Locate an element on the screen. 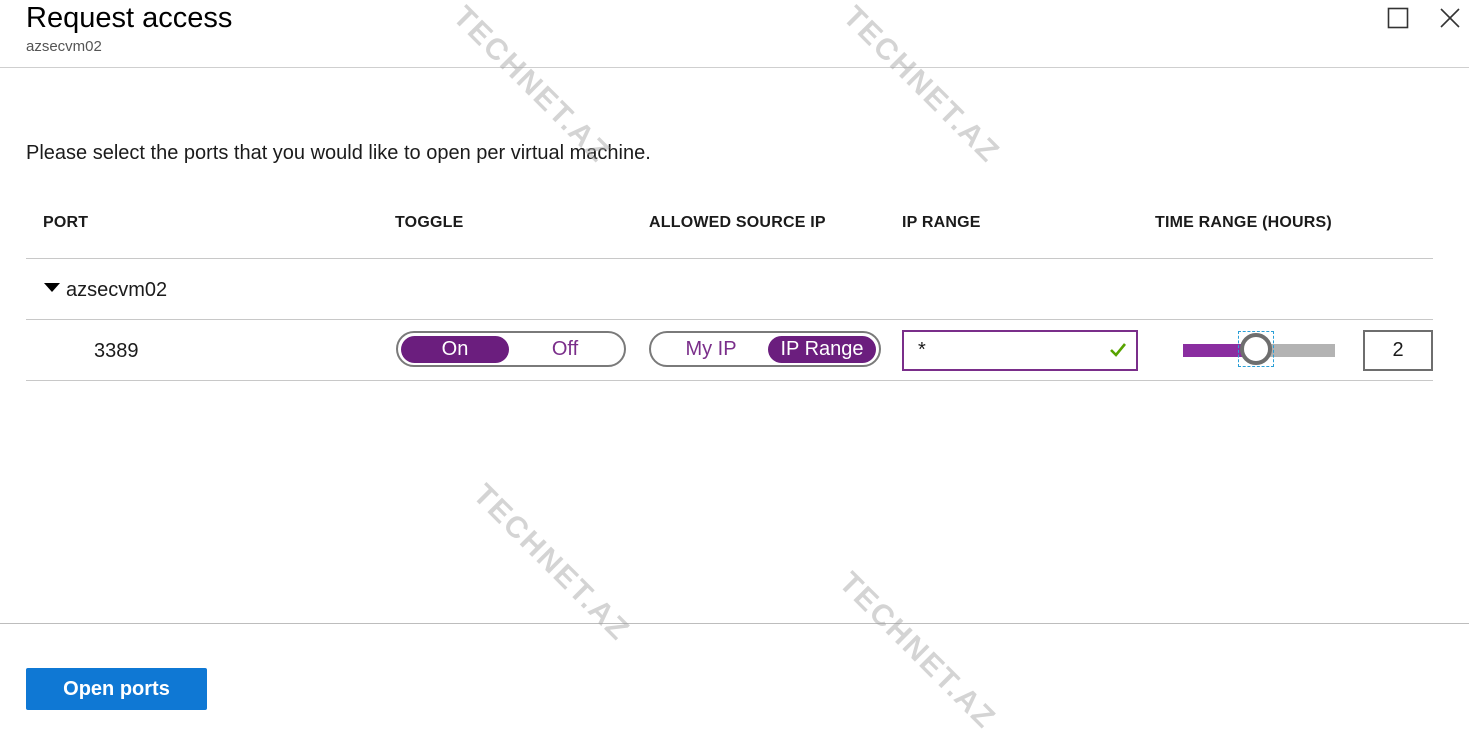 The width and height of the screenshot is (1469, 735). column-header-source-ip: ALLOWED SOURCE IP is located at coordinates (737, 222).